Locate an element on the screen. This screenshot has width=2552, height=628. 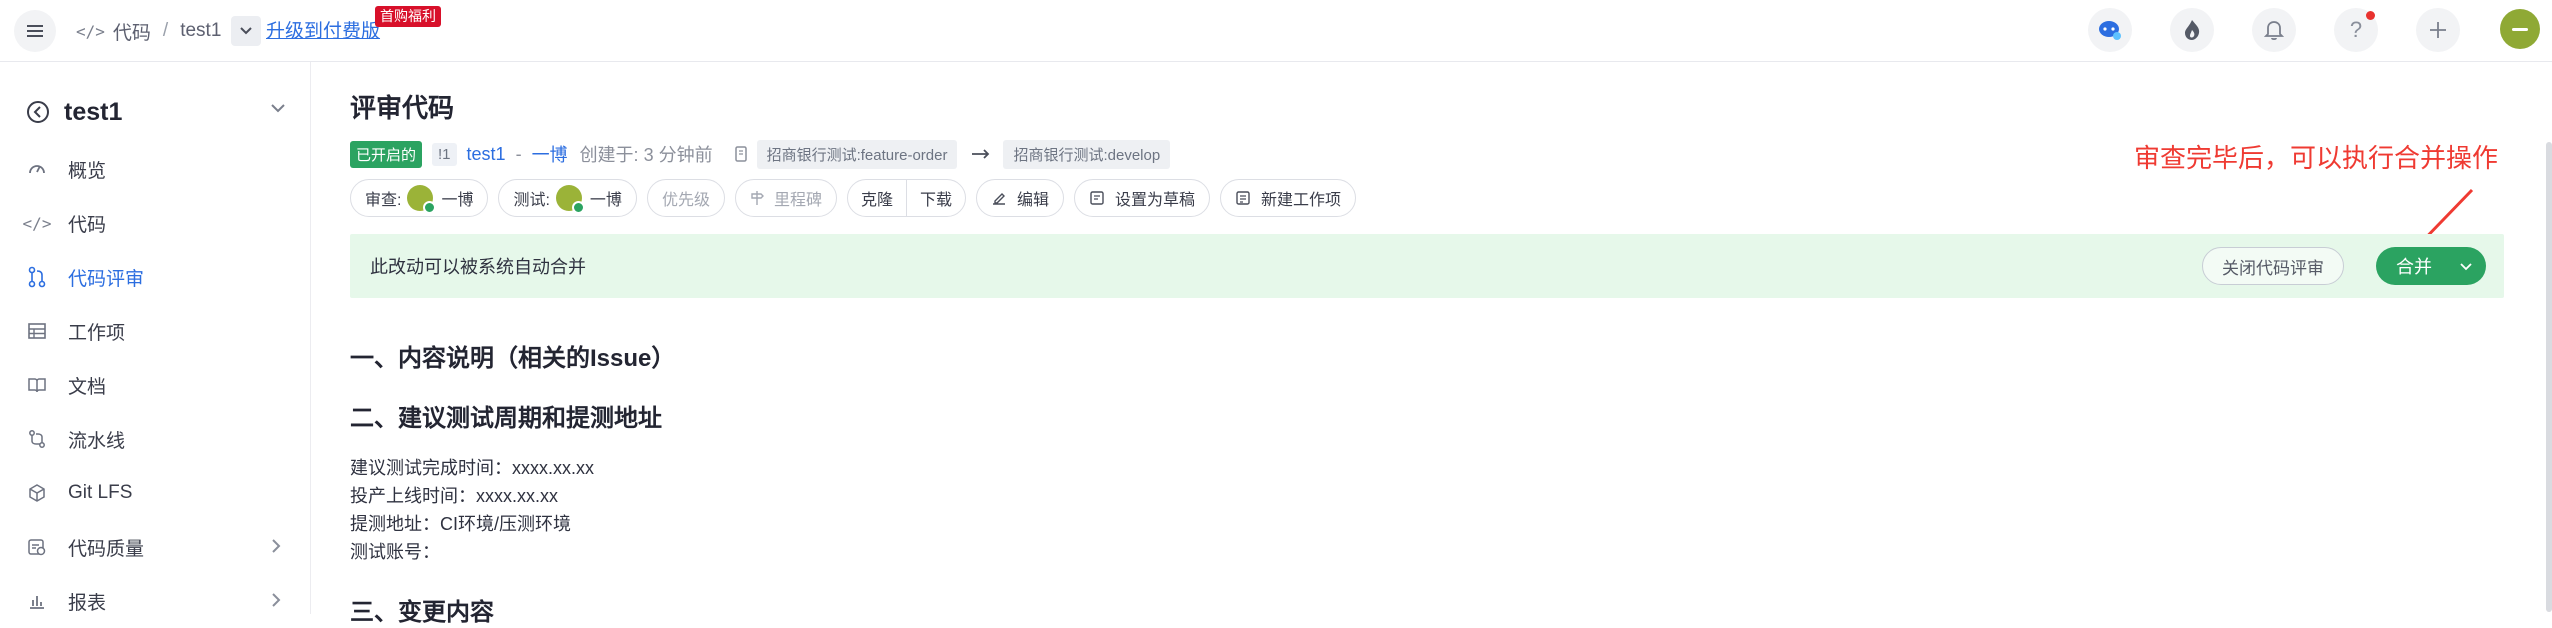
milestone-label: 里程碑 is located at coordinates (797, 200).